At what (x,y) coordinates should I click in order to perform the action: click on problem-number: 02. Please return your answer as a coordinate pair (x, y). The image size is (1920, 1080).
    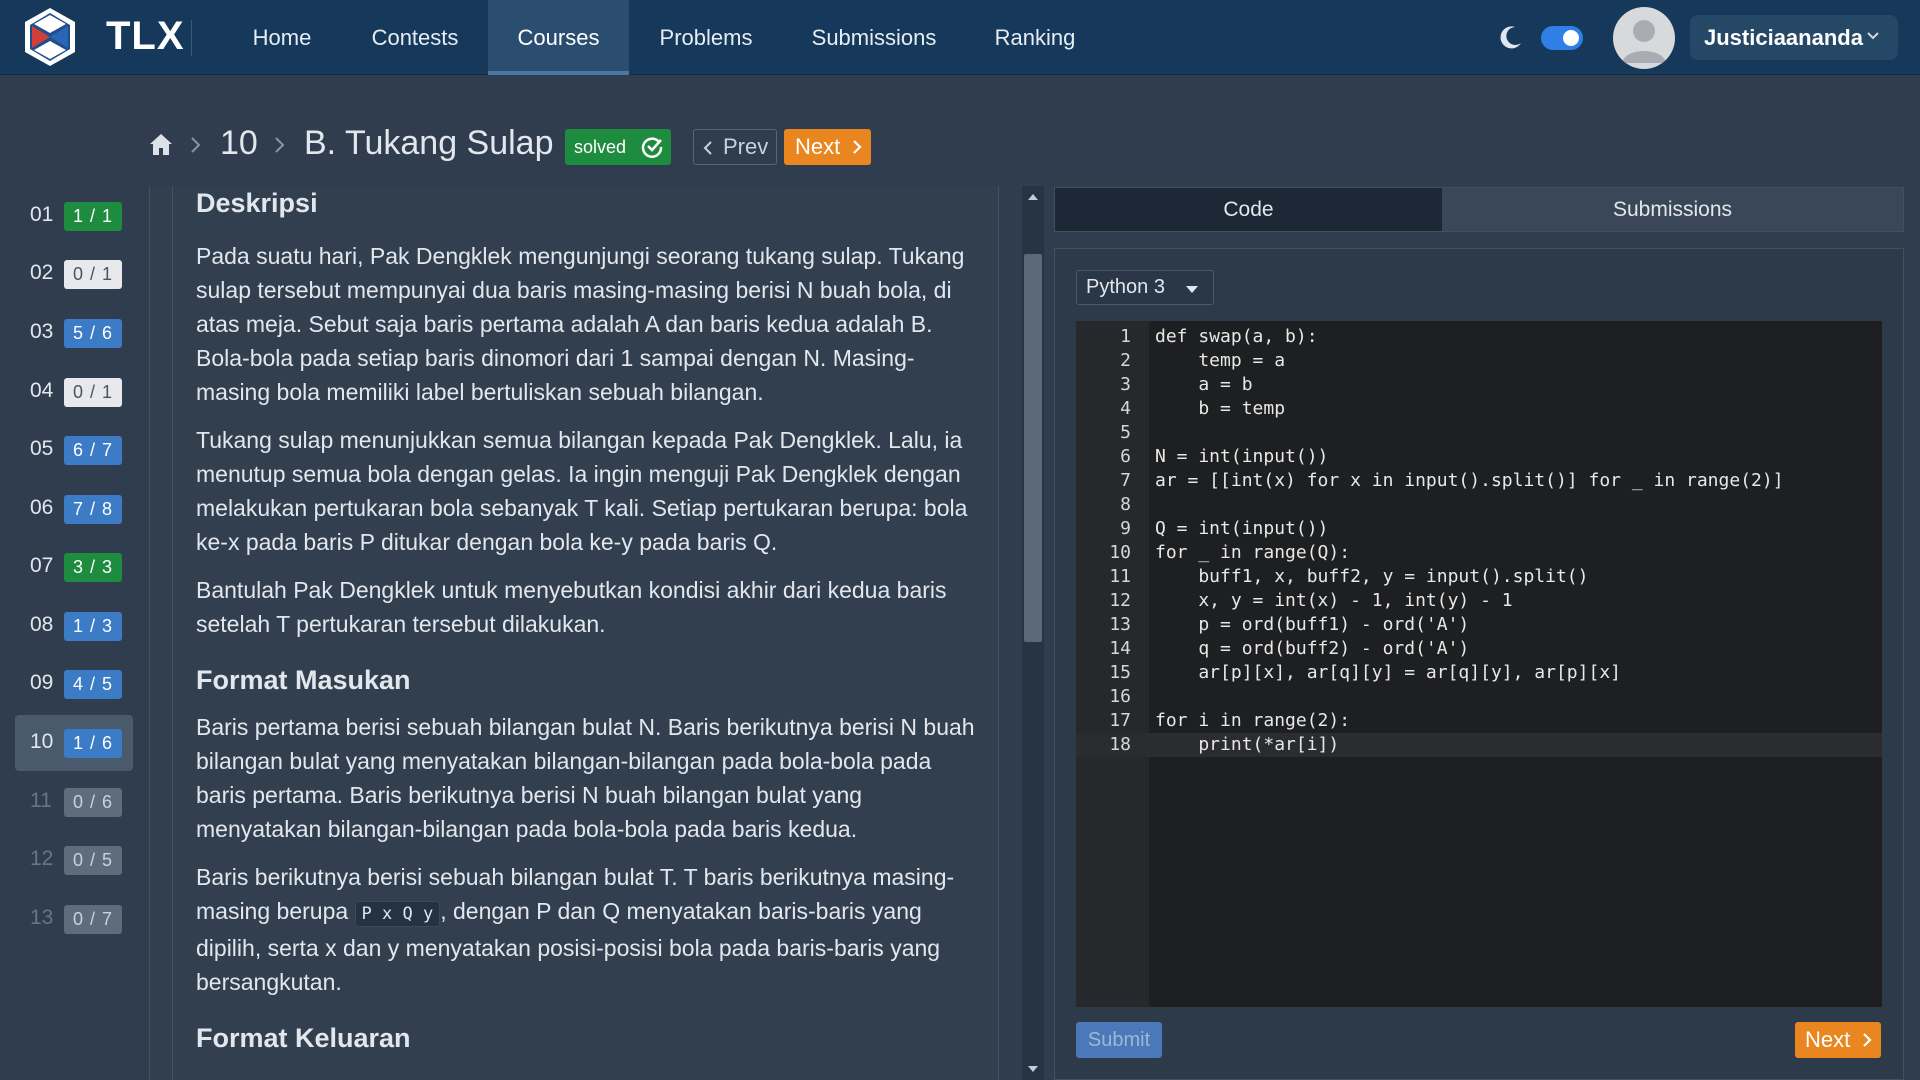
    Looking at the image, I should click on (42, 272).